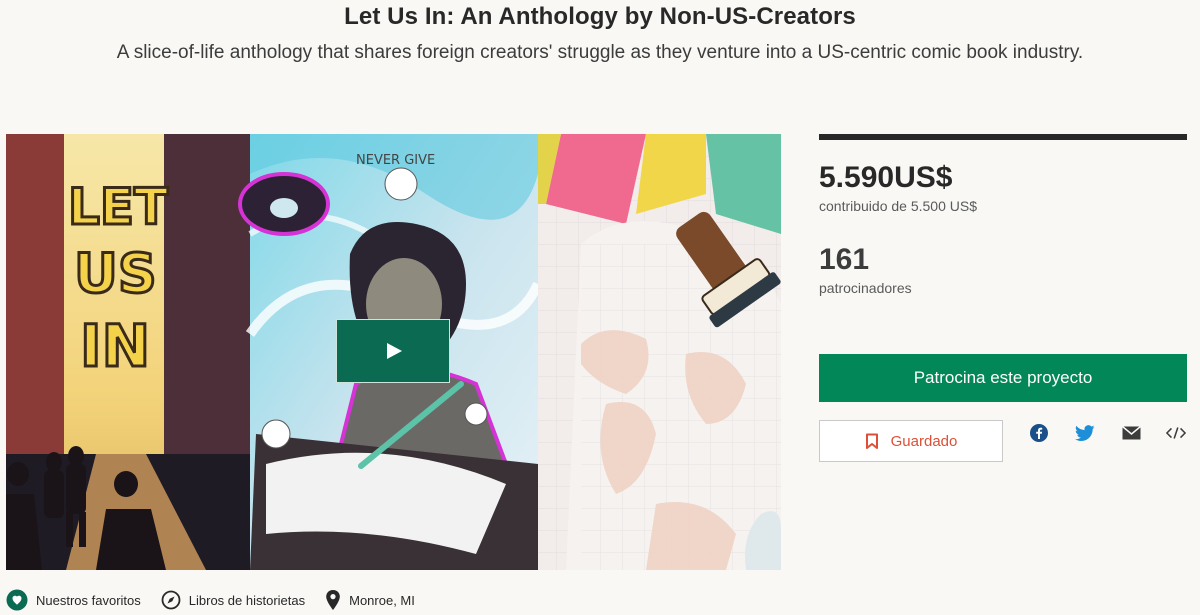 This screenshot has height=615, width=1200. I want to click on bookmark-icon, so click(871, 441).